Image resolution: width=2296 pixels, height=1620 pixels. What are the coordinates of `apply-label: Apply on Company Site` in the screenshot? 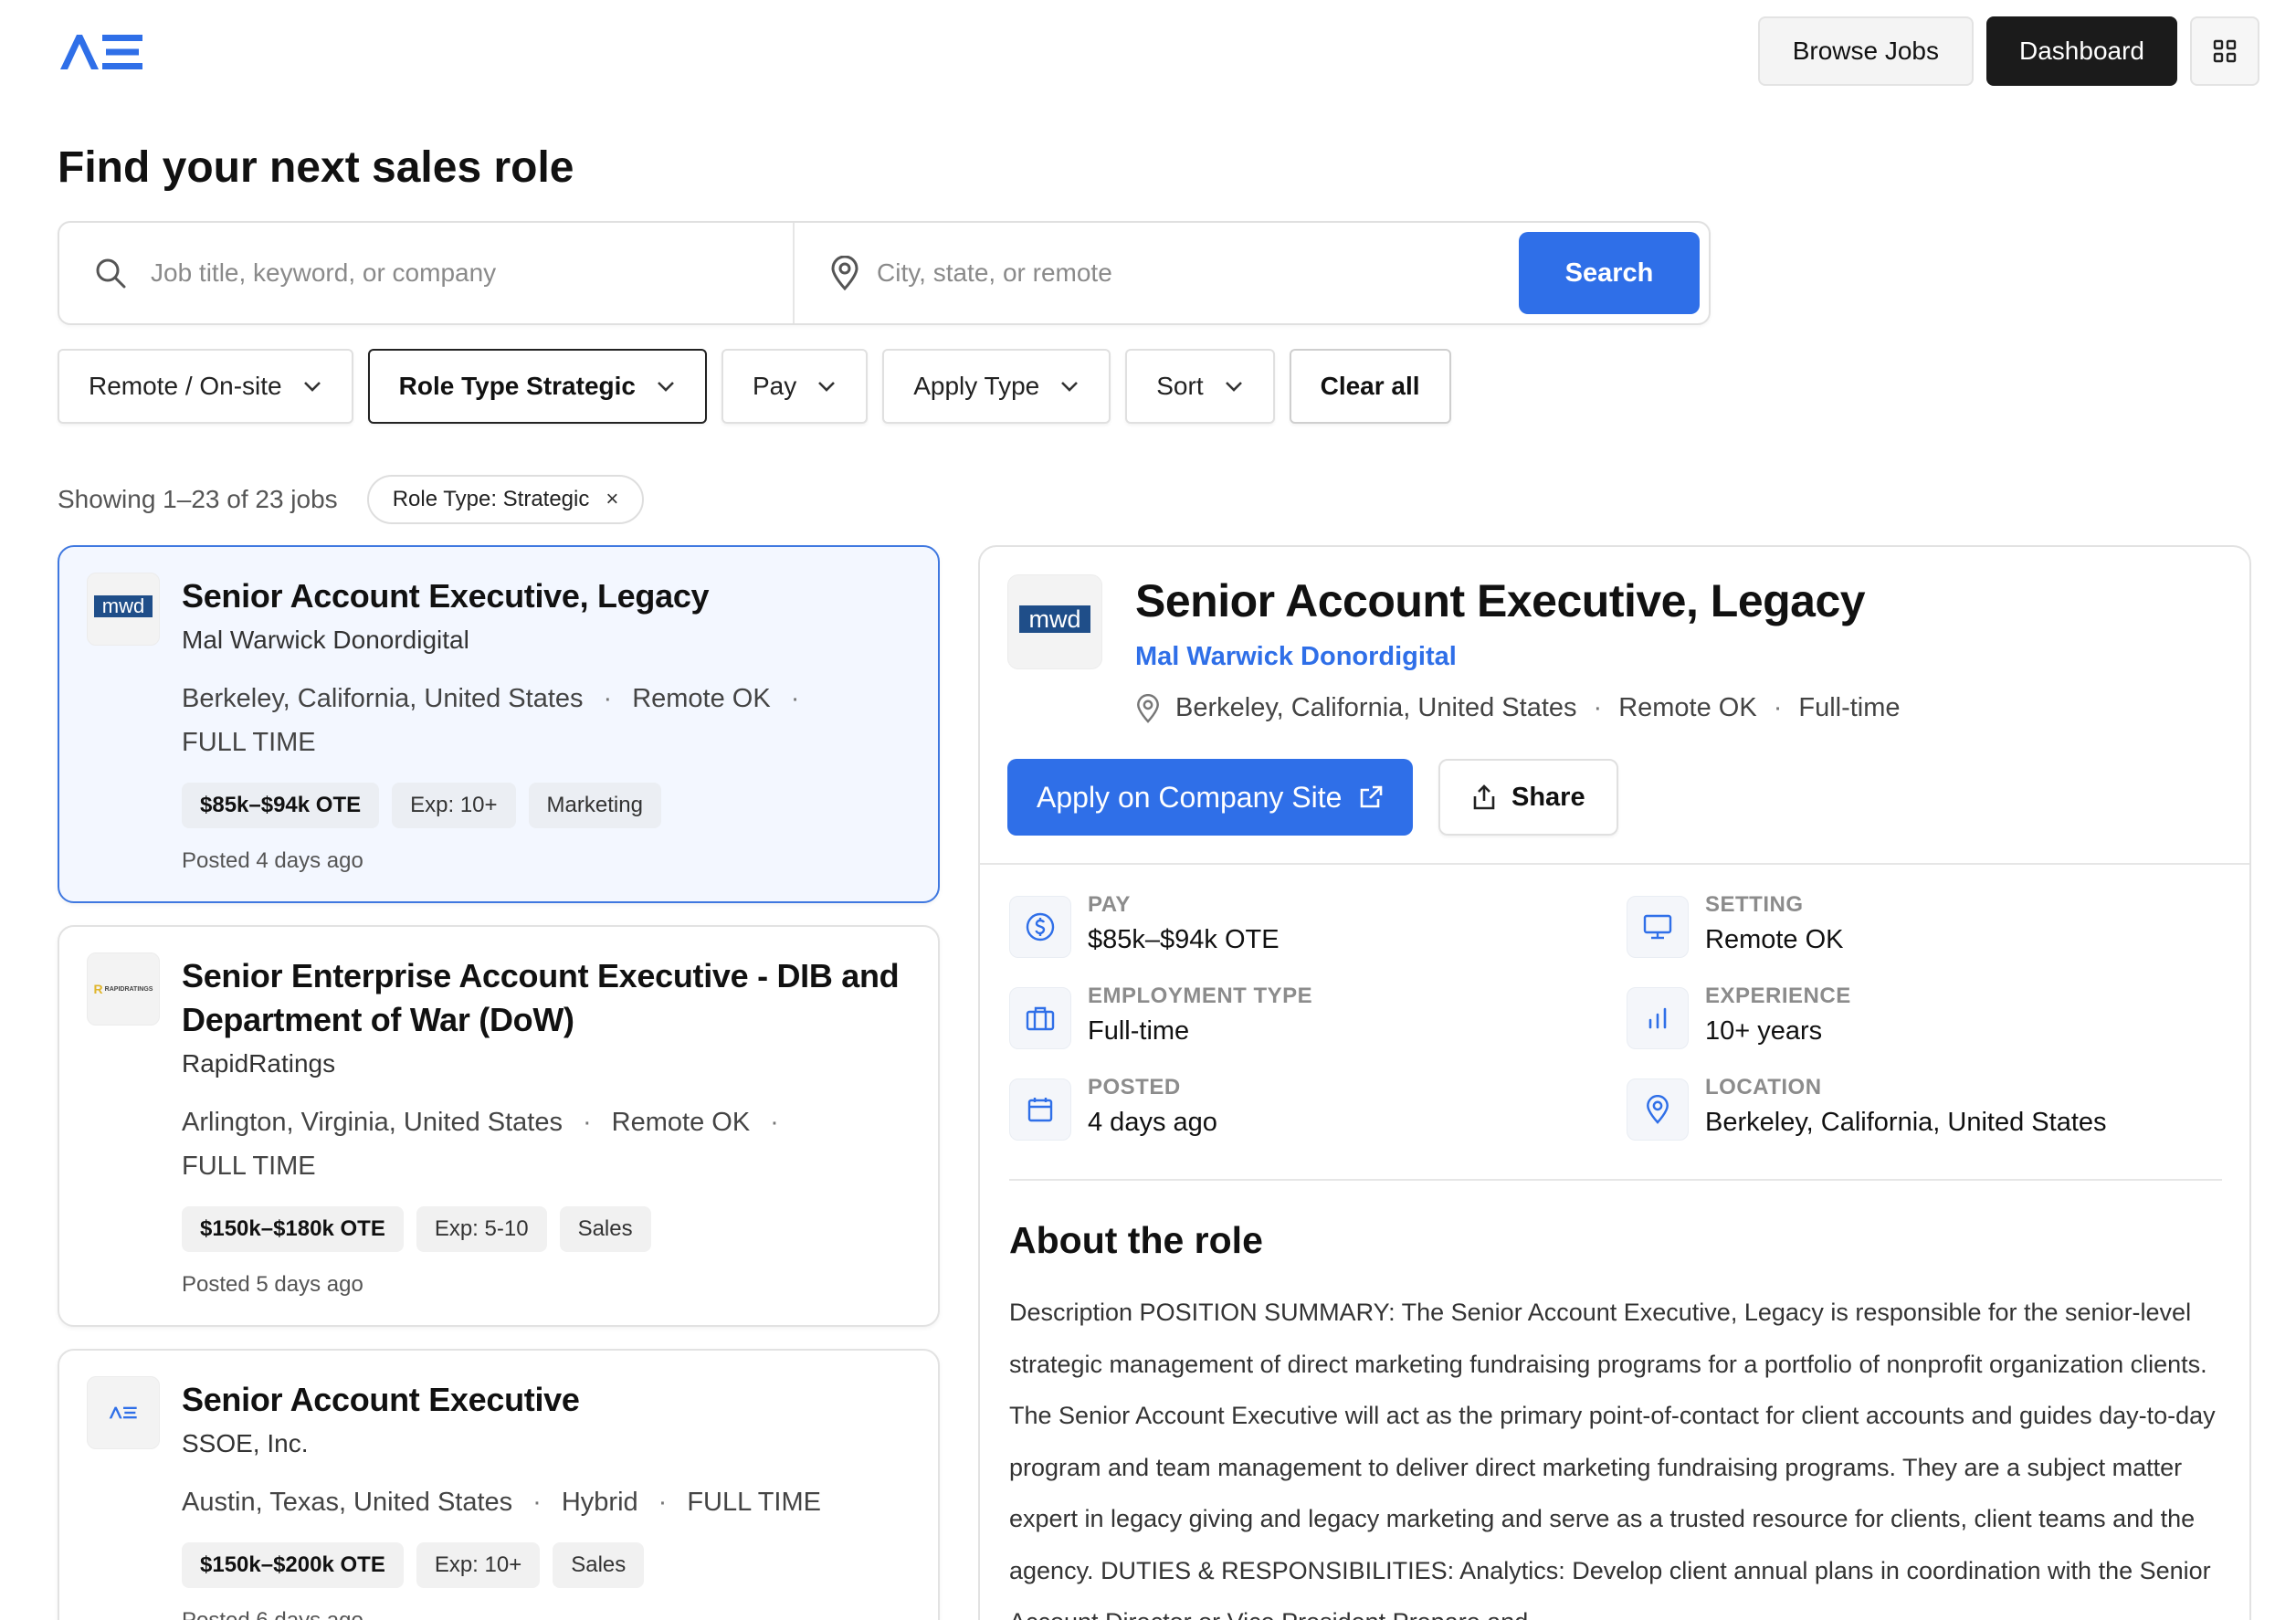 It's located at (1190, 797).